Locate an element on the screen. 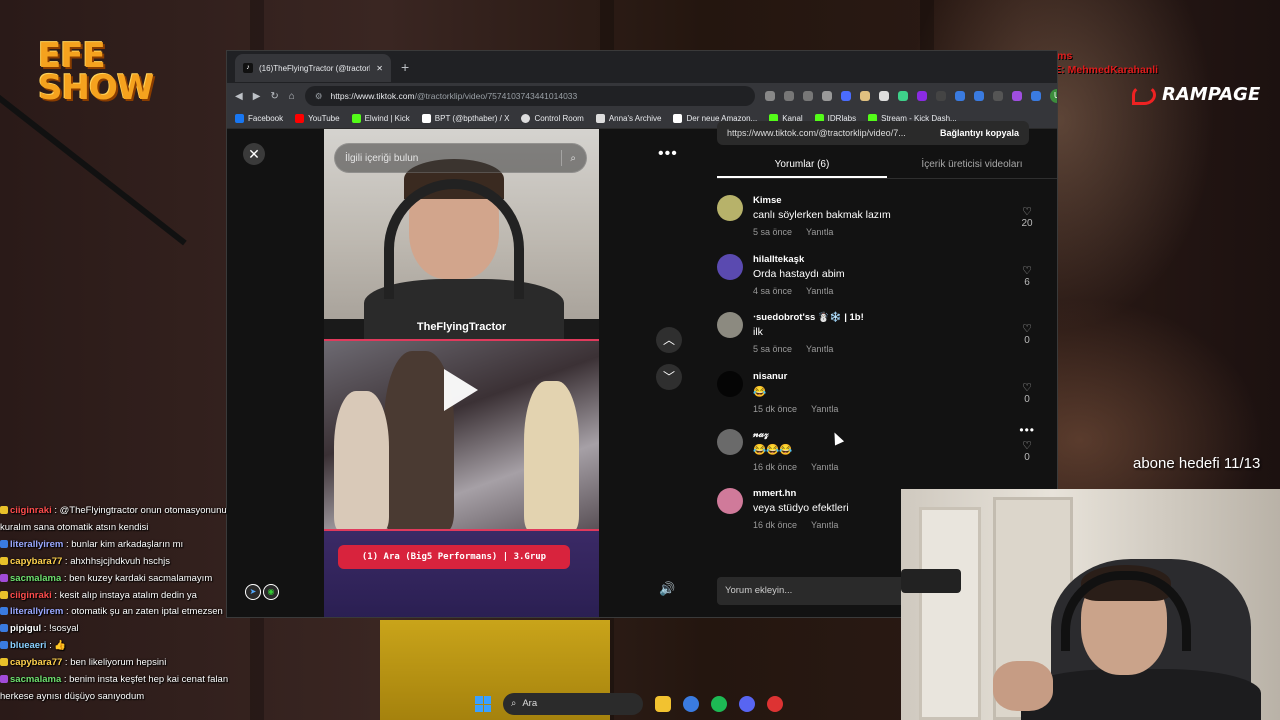 Image resolution: width=1280 pixels, height=720 pixels. discord-icon is located at coordinates (747, 704).